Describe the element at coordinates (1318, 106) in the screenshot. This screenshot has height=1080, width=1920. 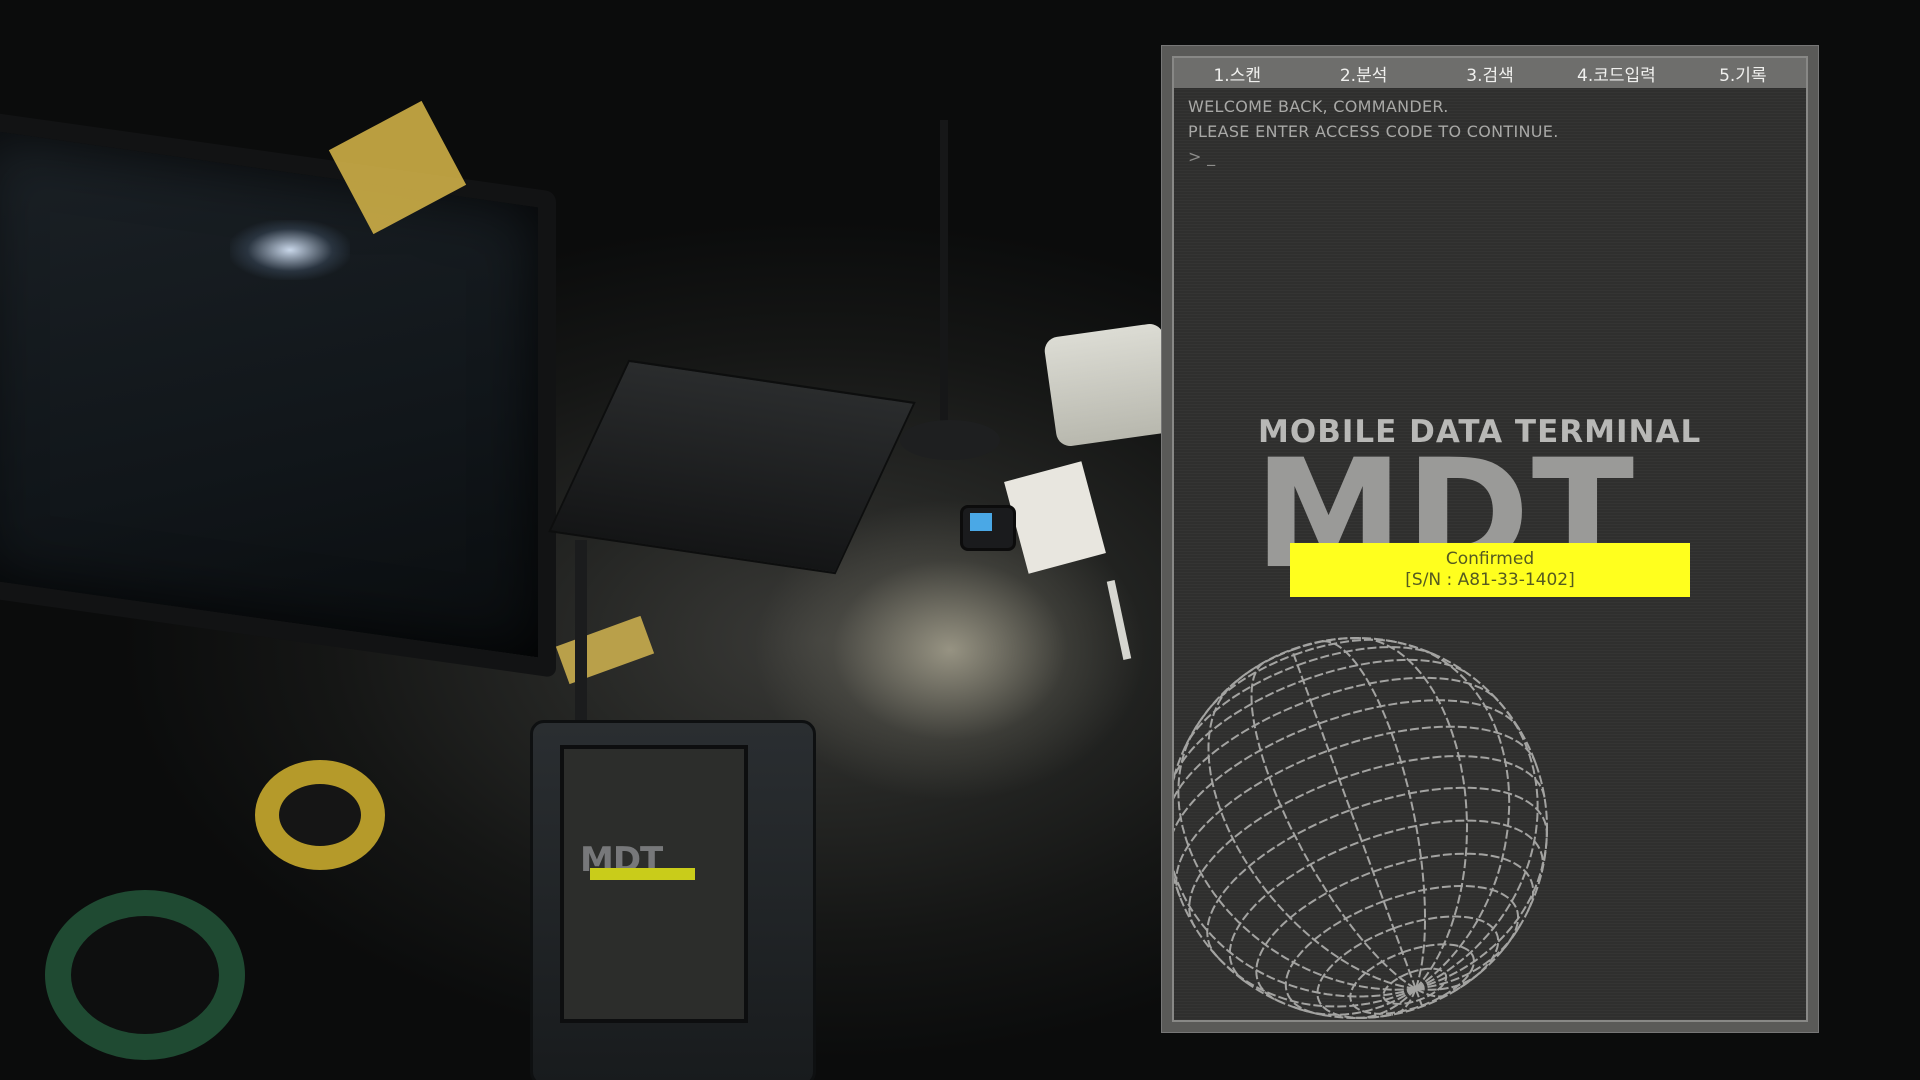
I see `console-welcome-line: WELCOME BACK, COMMANDER.` at that location.